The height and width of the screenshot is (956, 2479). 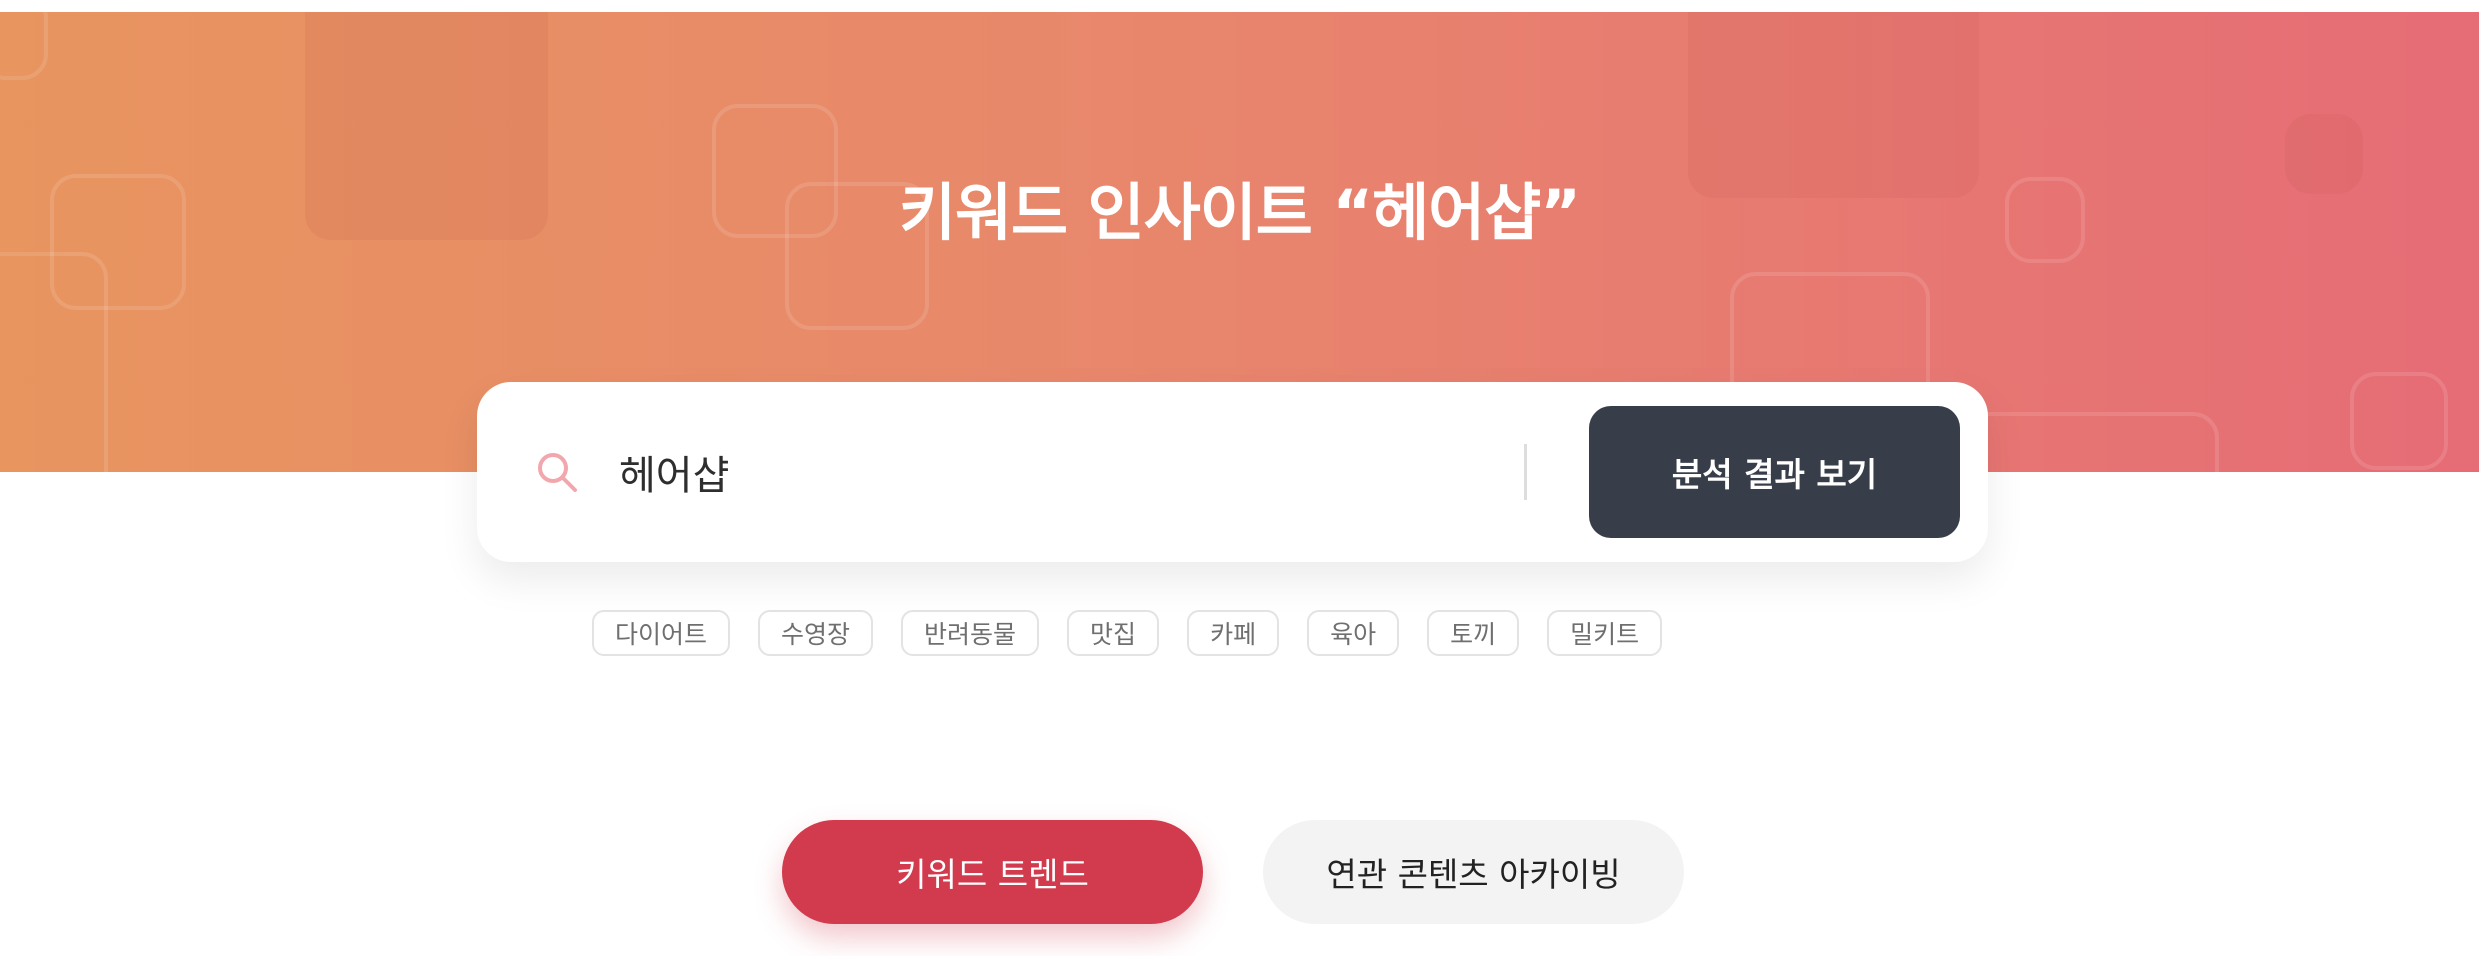 I want to click on keyword-tag: 밀키트, so click(x=1605, y=633).